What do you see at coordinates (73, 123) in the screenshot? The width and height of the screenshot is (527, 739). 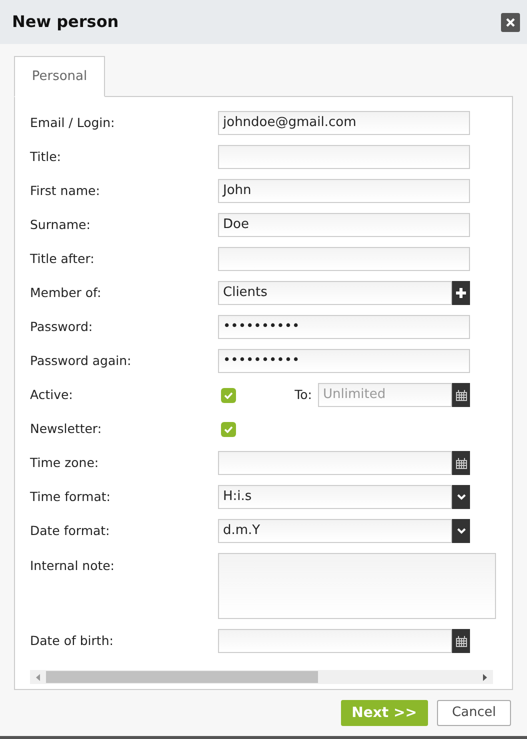 I see `field-label: Email / Login:` at bounding box center [73, 123].